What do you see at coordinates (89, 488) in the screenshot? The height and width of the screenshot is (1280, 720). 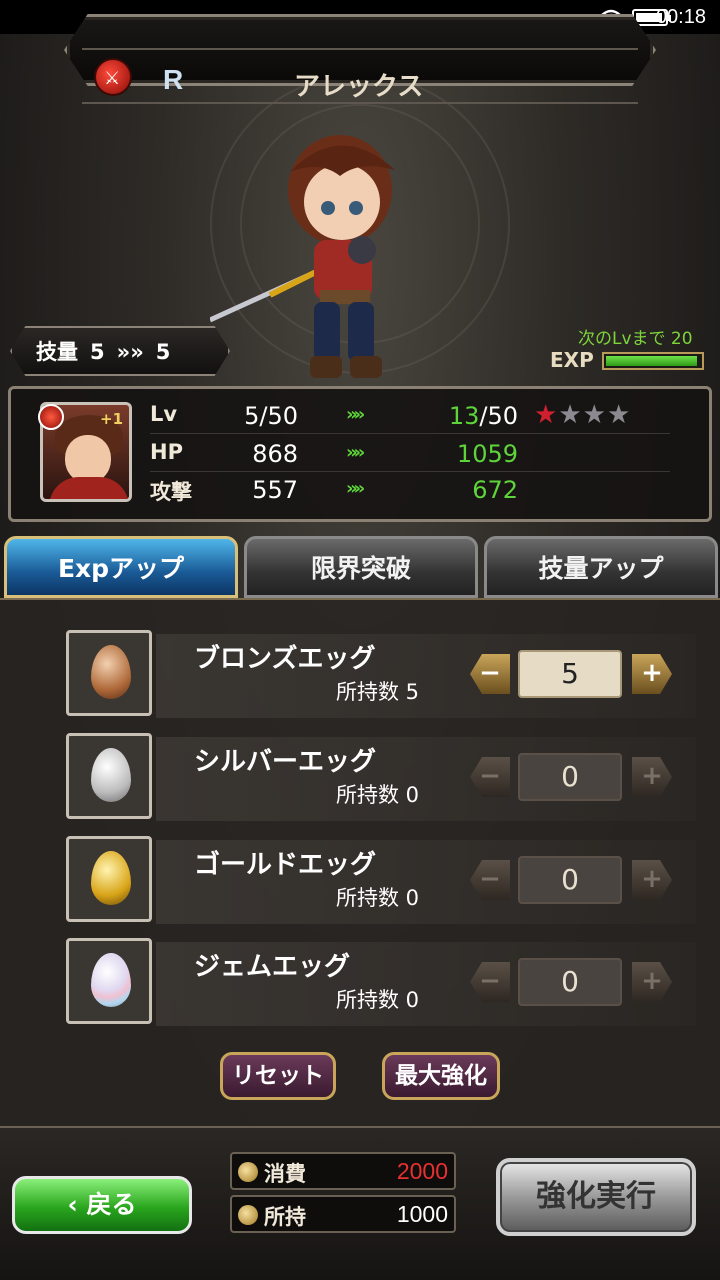 I see `portrait-cloak` at bounding box center [89, 488].